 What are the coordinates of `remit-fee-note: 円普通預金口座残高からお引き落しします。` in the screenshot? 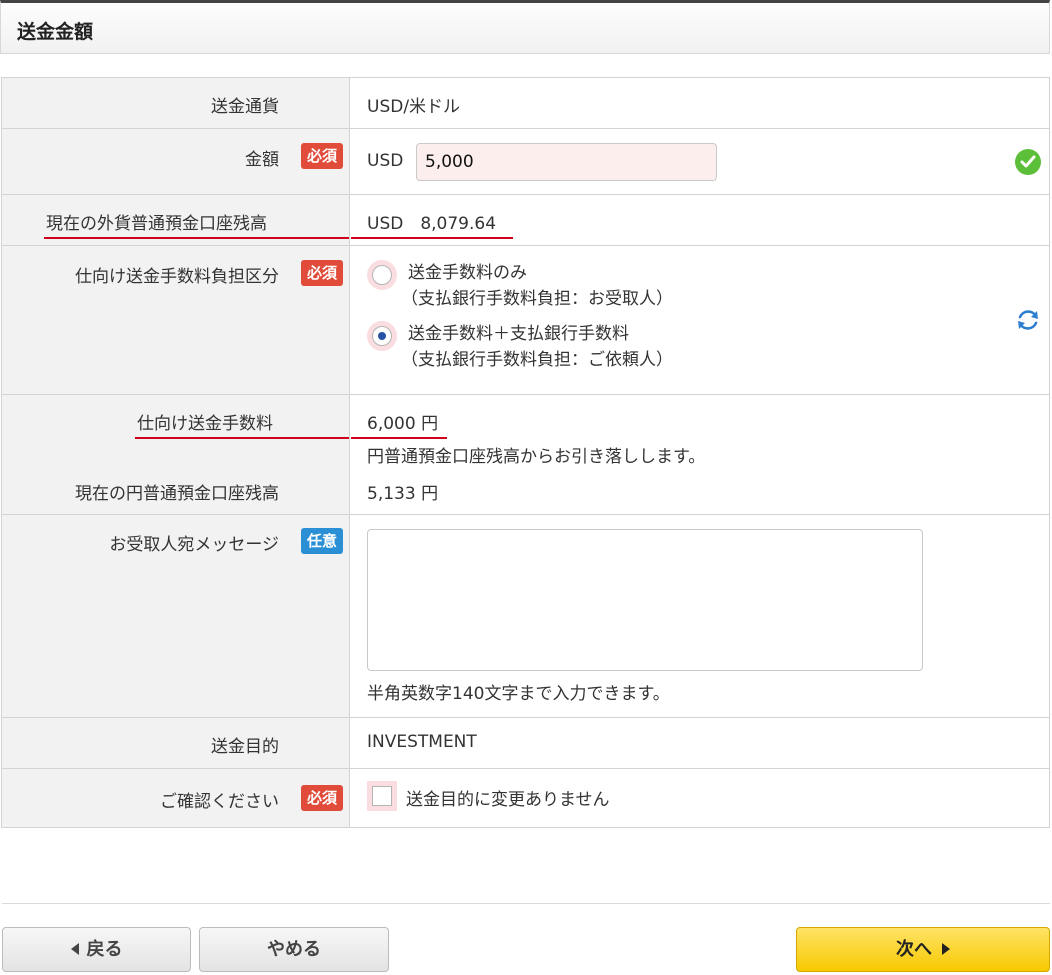 It's located at (536, 457).